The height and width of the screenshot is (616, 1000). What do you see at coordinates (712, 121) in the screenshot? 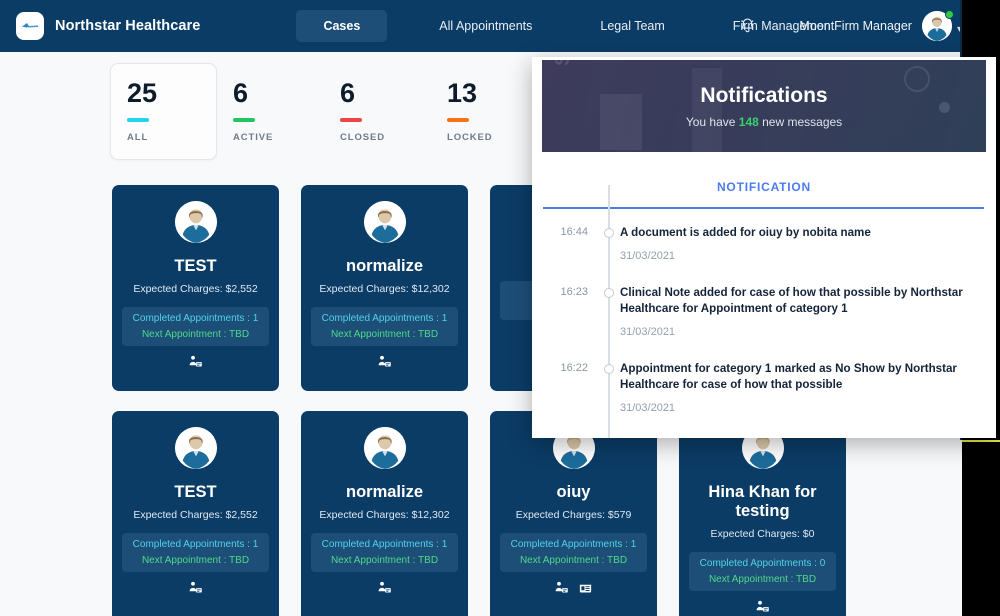
I see `subtitle-prefix: You have` at bounding box center [712, 121].